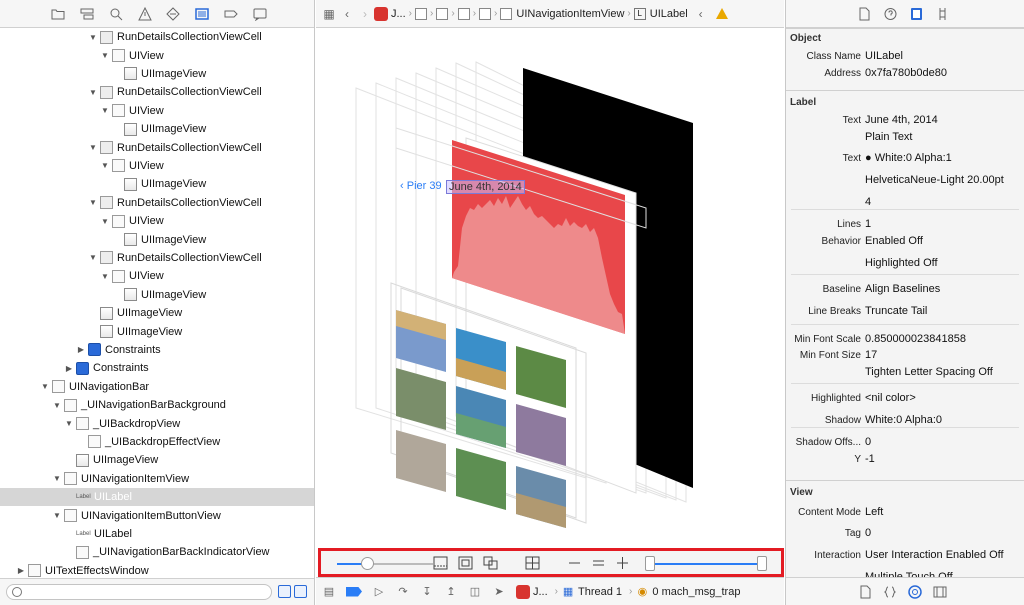 This screenshot has width=1024, height=605. What do you see at coordinates (157, 570) in the screenshot?
I see `tree-row: ▶ UITextEffectsWindow` at bounding box center [157, 570].